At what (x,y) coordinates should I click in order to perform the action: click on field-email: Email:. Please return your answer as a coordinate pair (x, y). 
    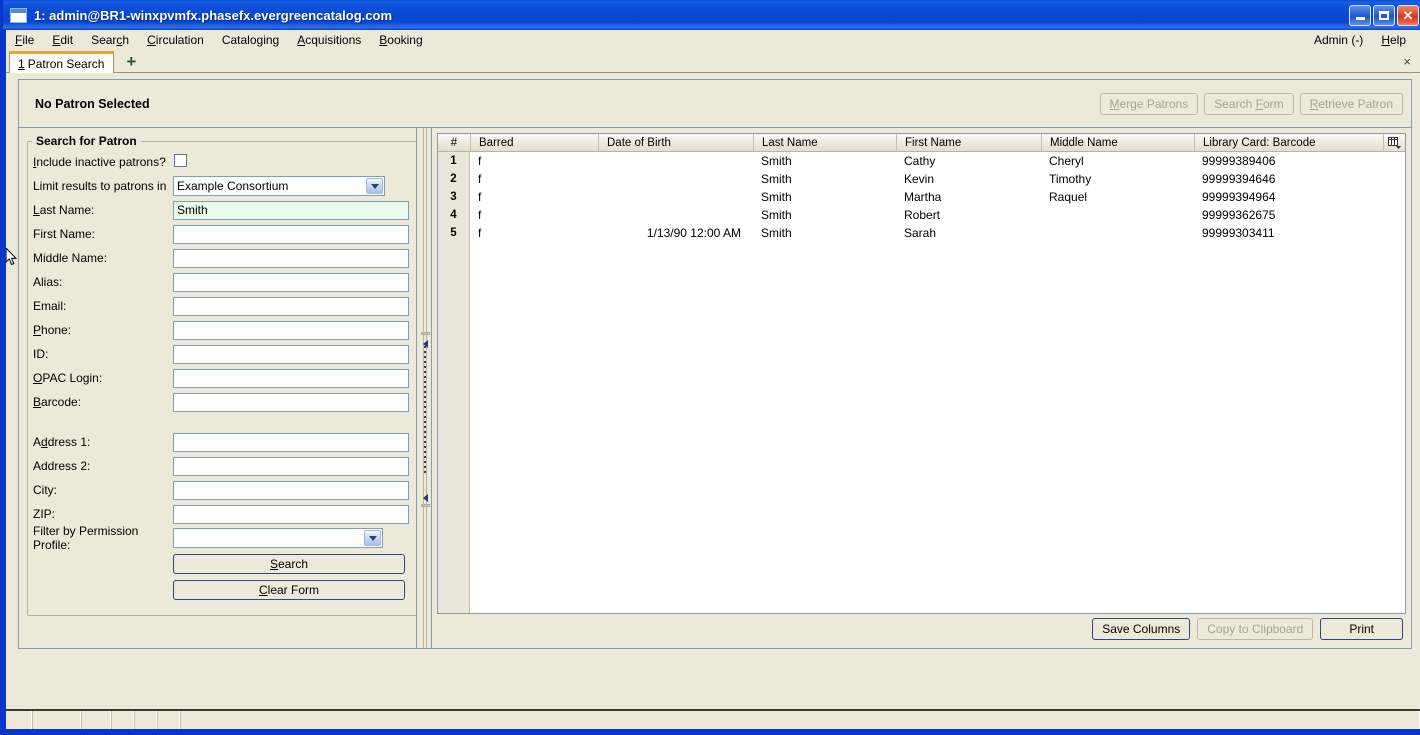
    Looking at the image, I should click on (224, 306).